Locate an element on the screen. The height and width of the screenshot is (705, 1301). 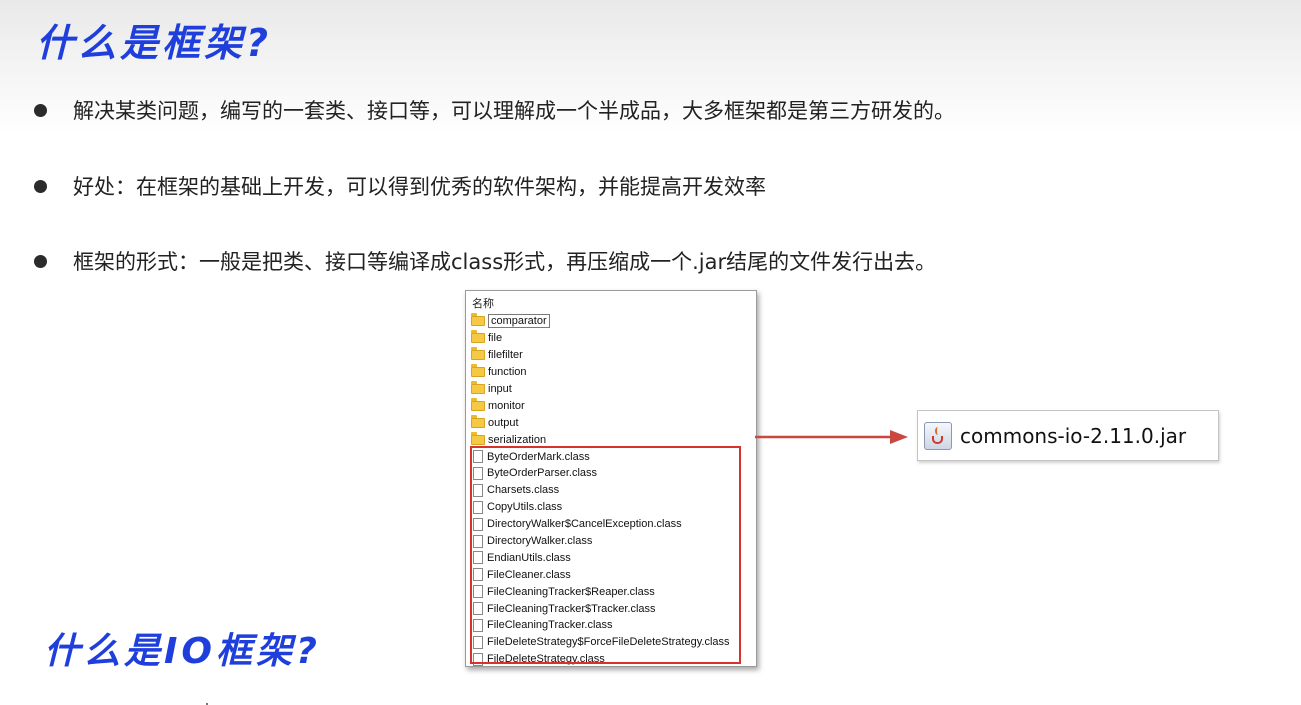
folder-item: serialization is located at coordinates (600, 439).